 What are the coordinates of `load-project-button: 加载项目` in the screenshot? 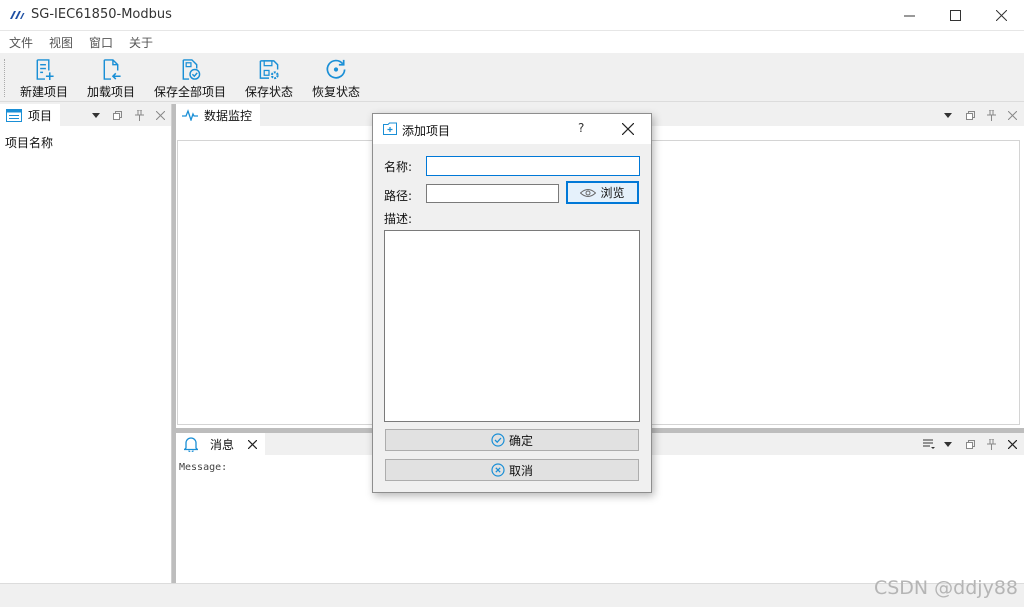 It's located at (111, 79).